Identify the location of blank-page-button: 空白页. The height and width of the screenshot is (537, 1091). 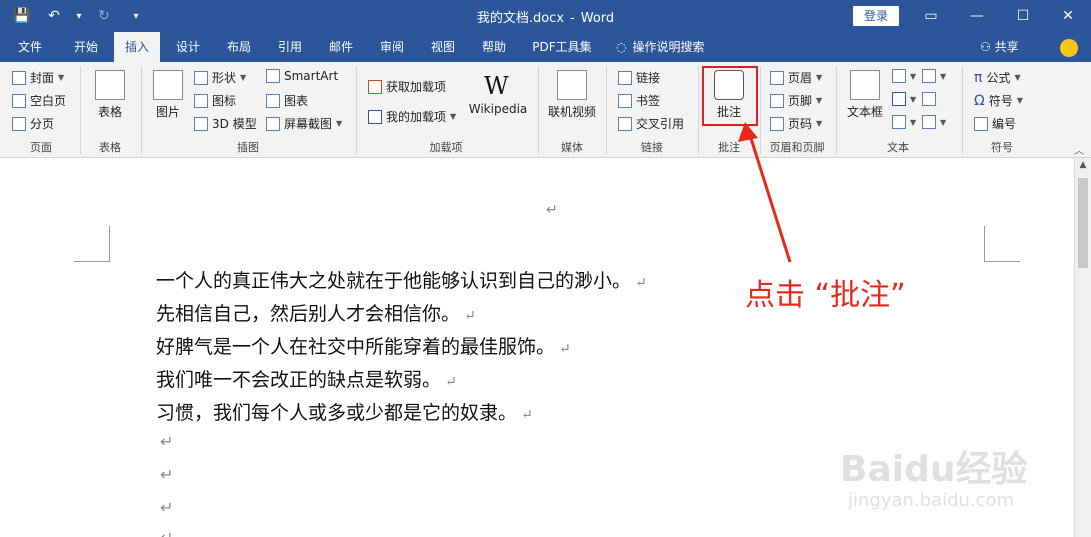
(39, 100).